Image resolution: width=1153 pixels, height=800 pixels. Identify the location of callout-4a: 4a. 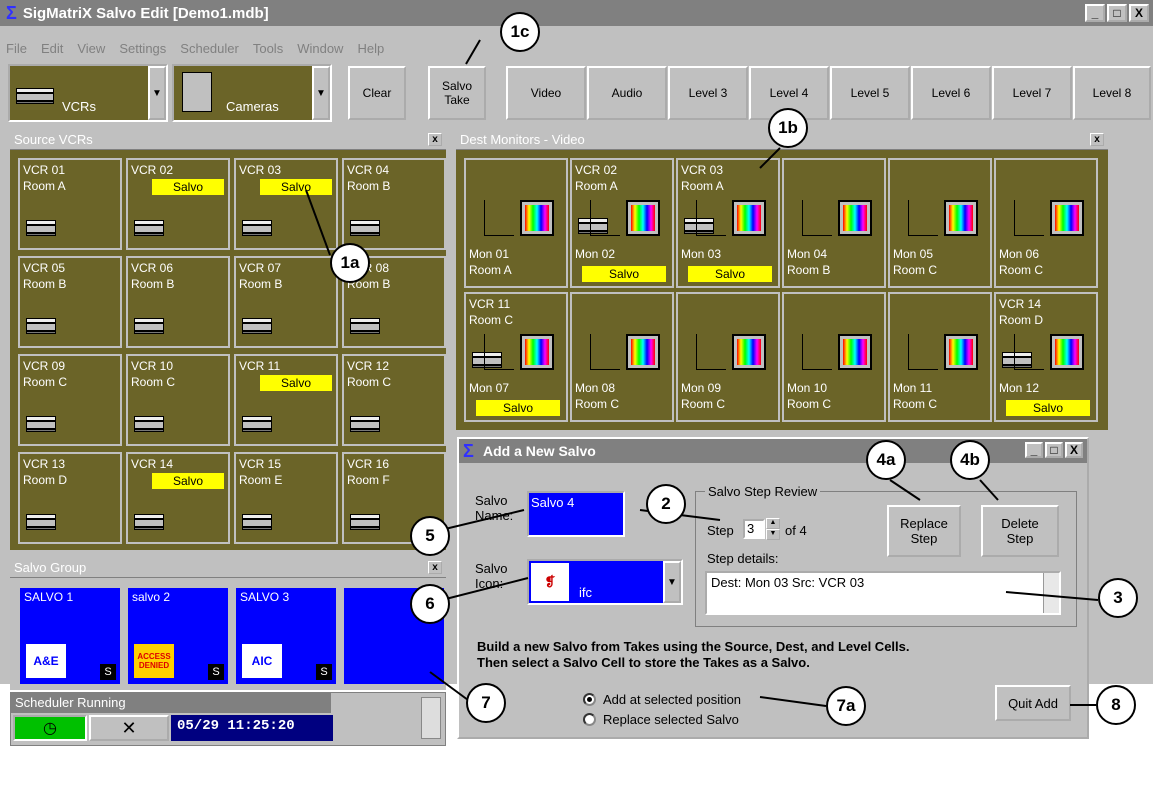
(886, 460).